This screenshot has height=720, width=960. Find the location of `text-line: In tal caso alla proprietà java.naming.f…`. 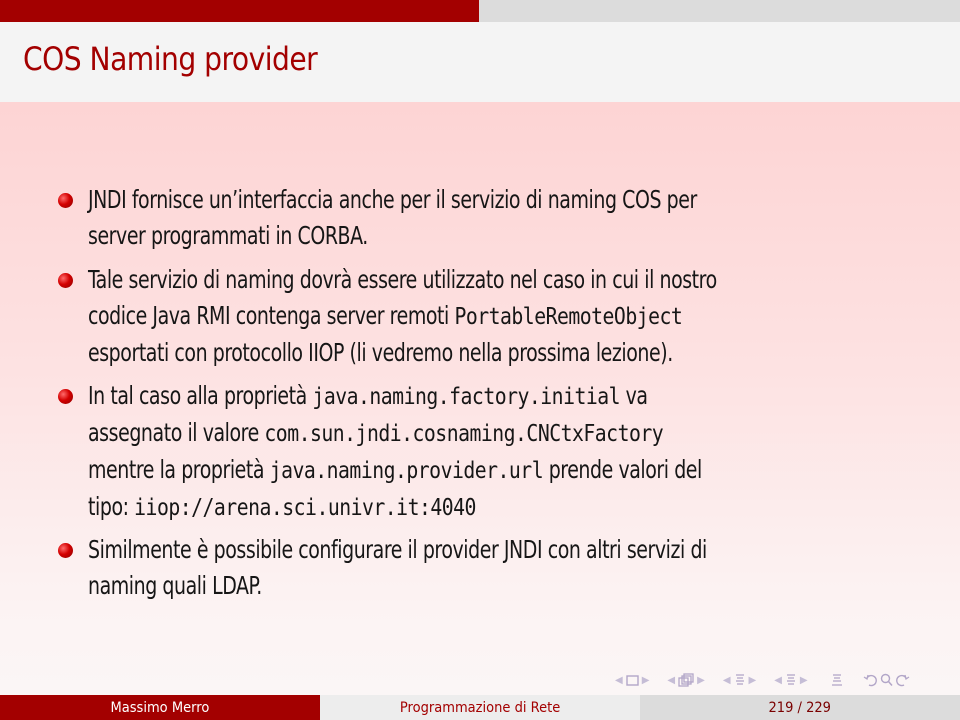

text-line: In tal caso alla proprietà java.naming.f… is located at coordinates (518, 396).